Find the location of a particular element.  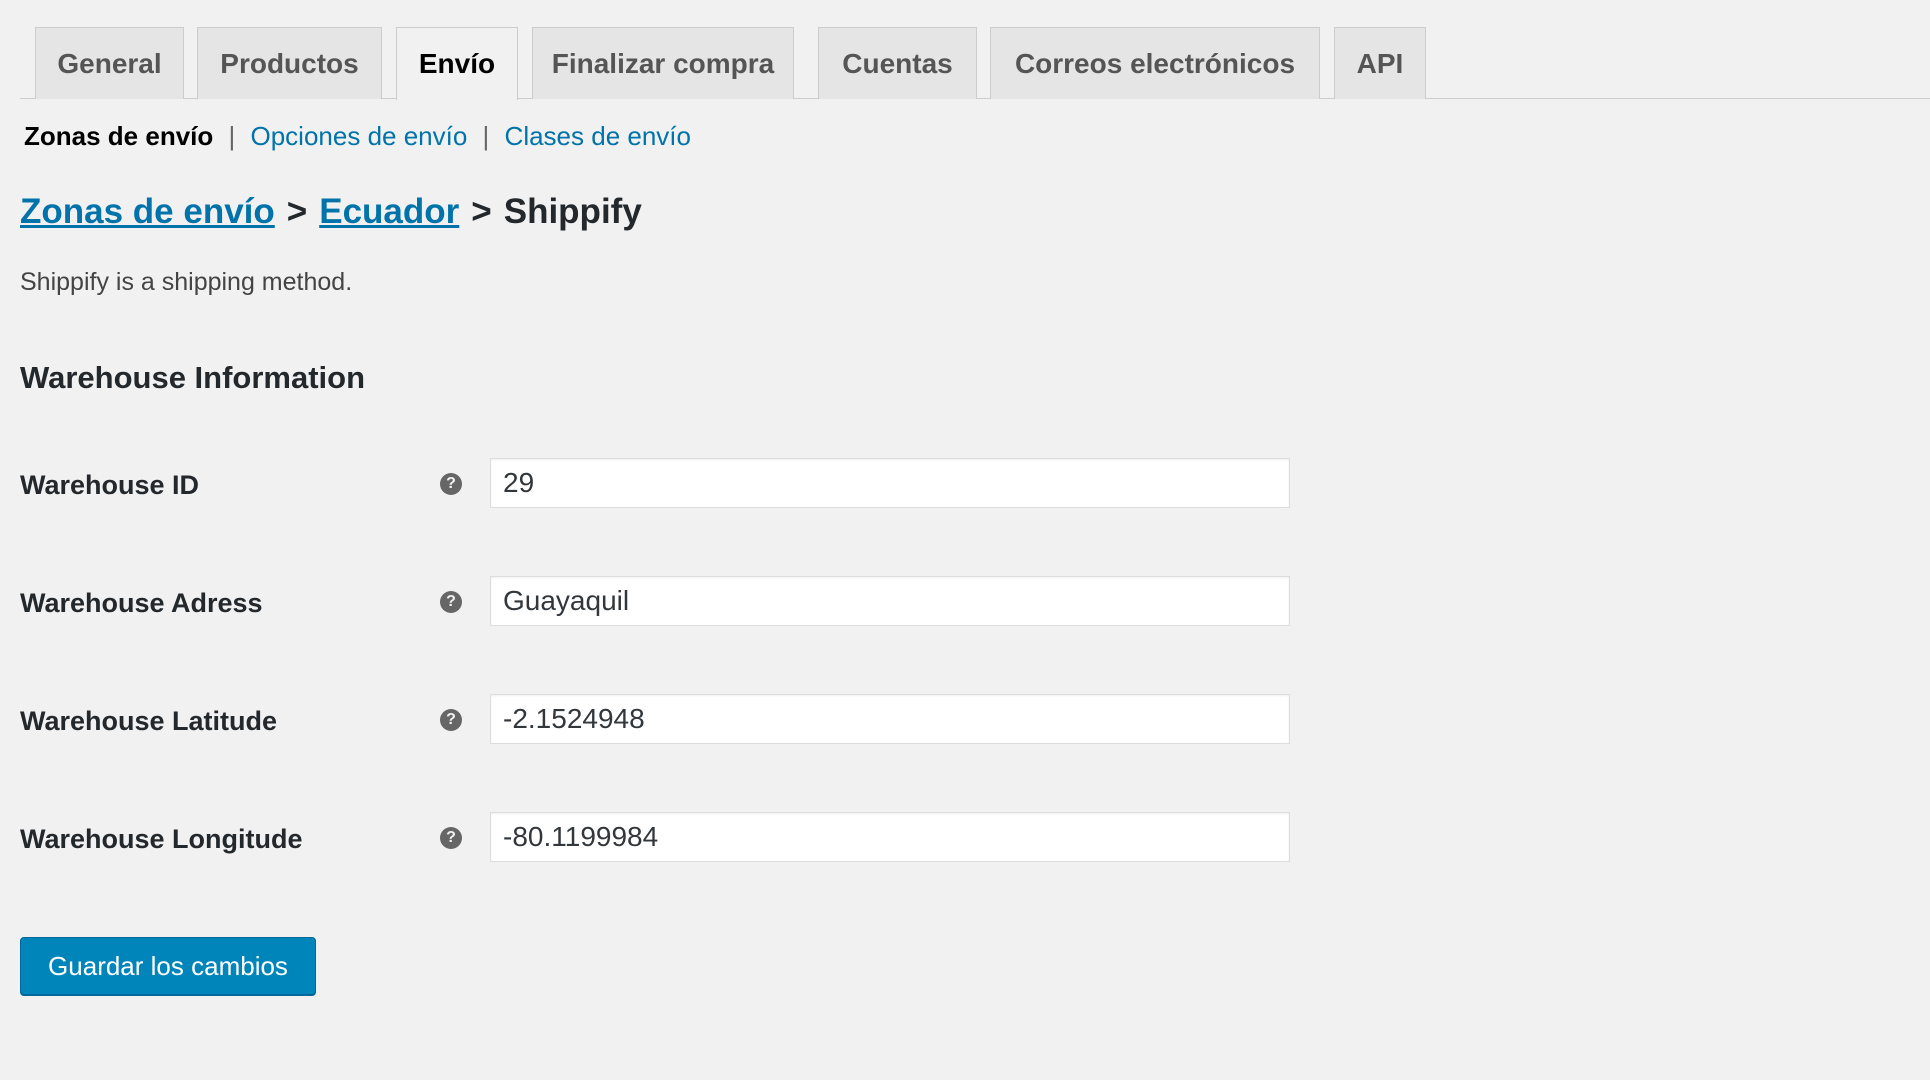

warehouse-id-input is located at coordinates (890, 483).